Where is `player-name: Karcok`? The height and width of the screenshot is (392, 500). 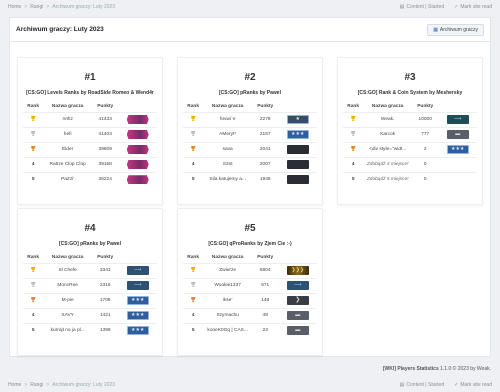 player-name: Karcok is located at coordinates (388, 134).